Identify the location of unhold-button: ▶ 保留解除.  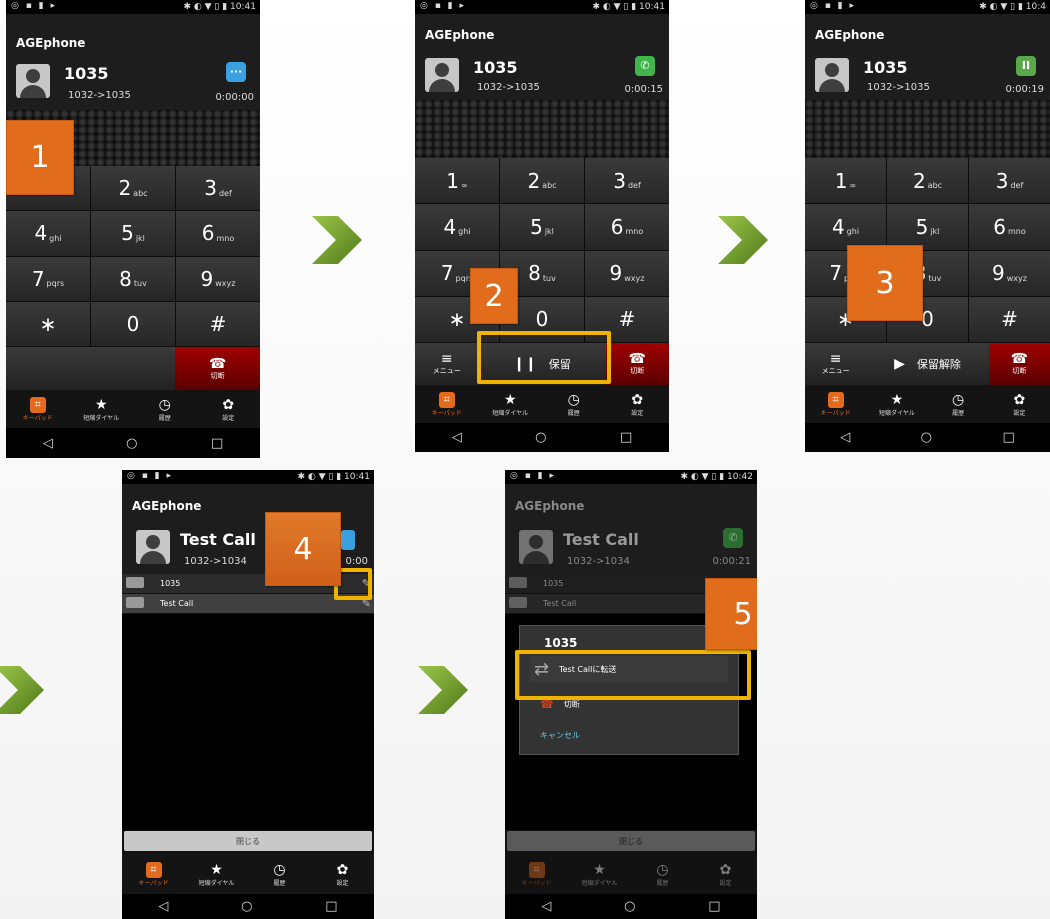
(927, 364).